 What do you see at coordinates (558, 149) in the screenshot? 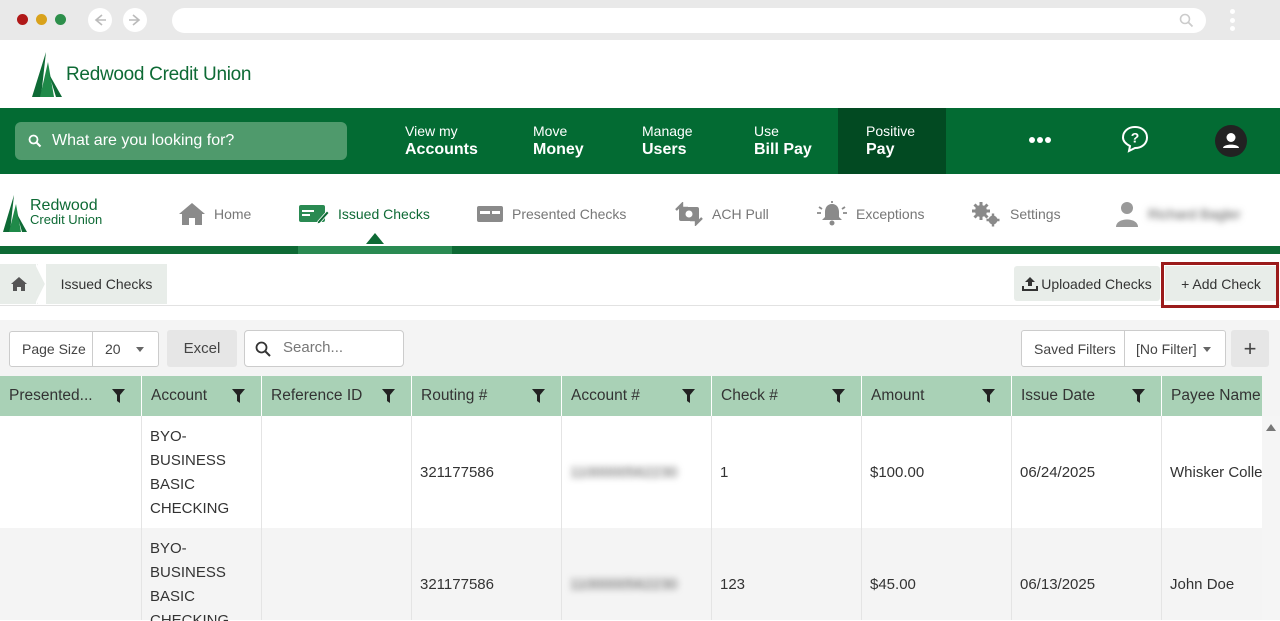
I see `menu-label-line2: Money` at bounding box center [558, 149].